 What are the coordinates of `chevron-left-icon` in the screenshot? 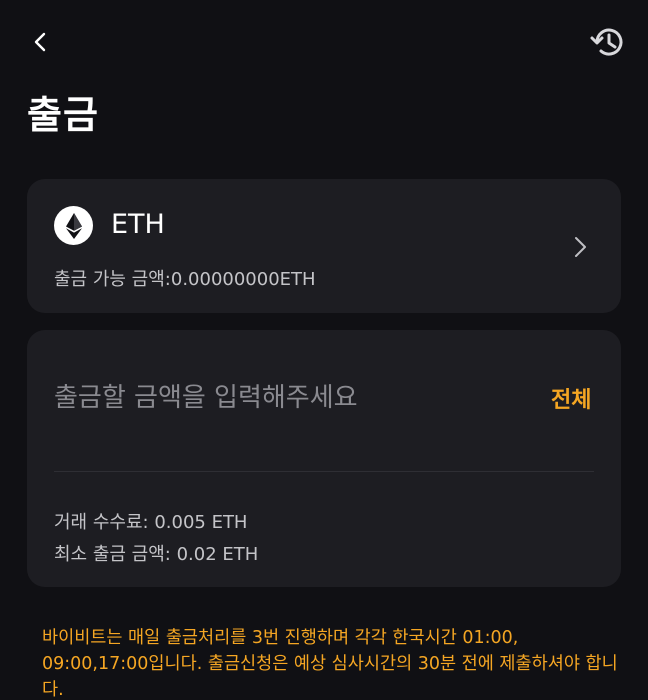 It's located at (40, 42).